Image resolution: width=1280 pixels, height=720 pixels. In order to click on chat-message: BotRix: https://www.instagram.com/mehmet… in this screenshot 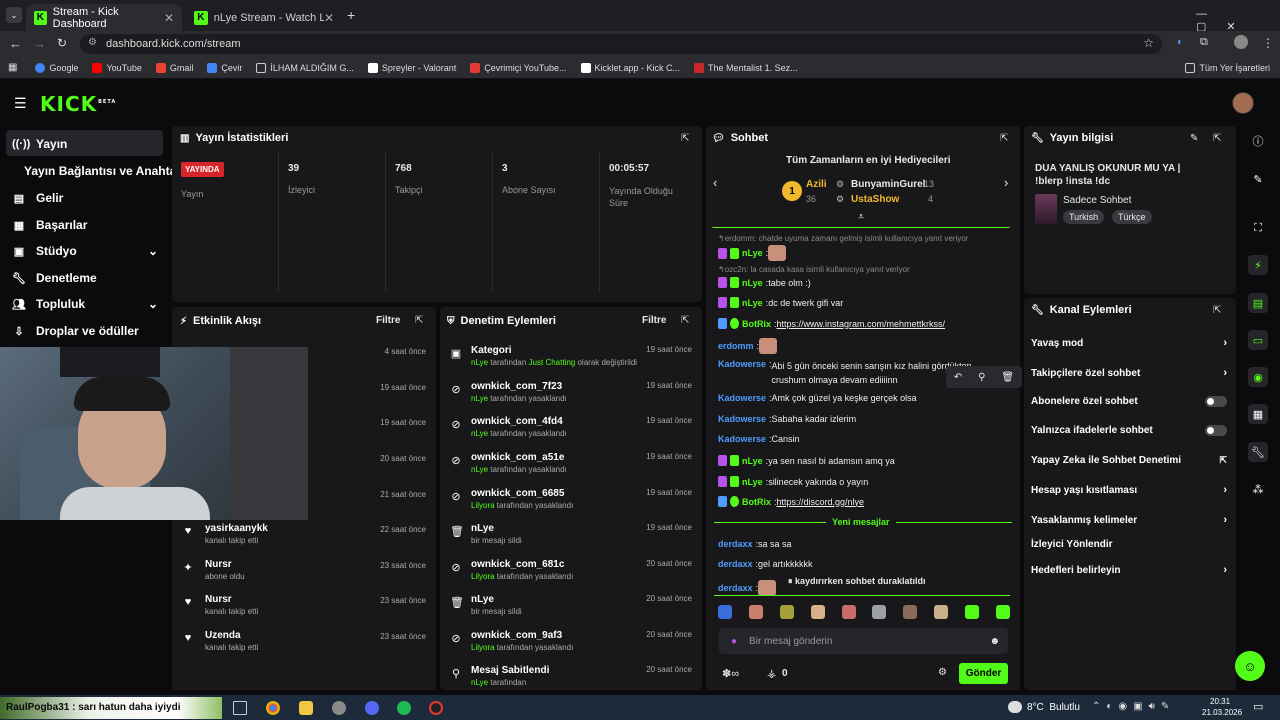, I will do `click(863, 323)`.